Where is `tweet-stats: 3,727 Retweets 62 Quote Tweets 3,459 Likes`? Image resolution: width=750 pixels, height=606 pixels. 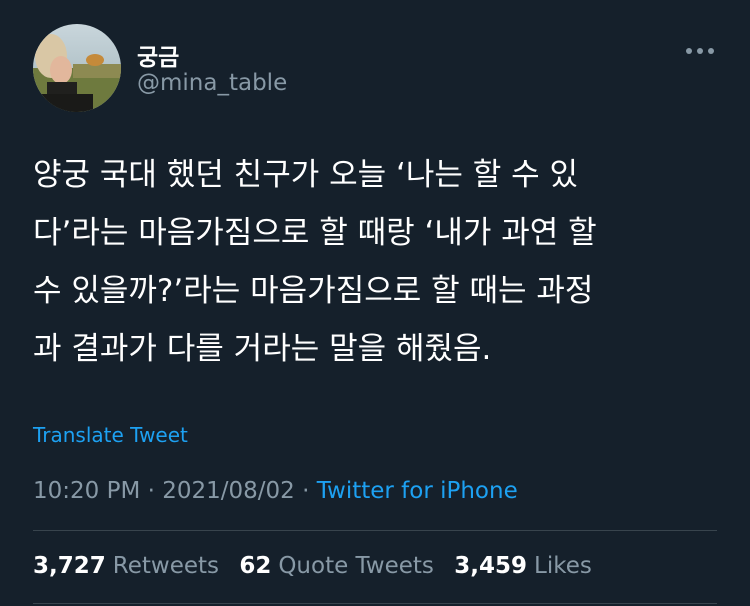 tweet-stats: 3,727 Retweets 62 Quote Tweets 3,459 Likes is located at coordinates (319, 566).